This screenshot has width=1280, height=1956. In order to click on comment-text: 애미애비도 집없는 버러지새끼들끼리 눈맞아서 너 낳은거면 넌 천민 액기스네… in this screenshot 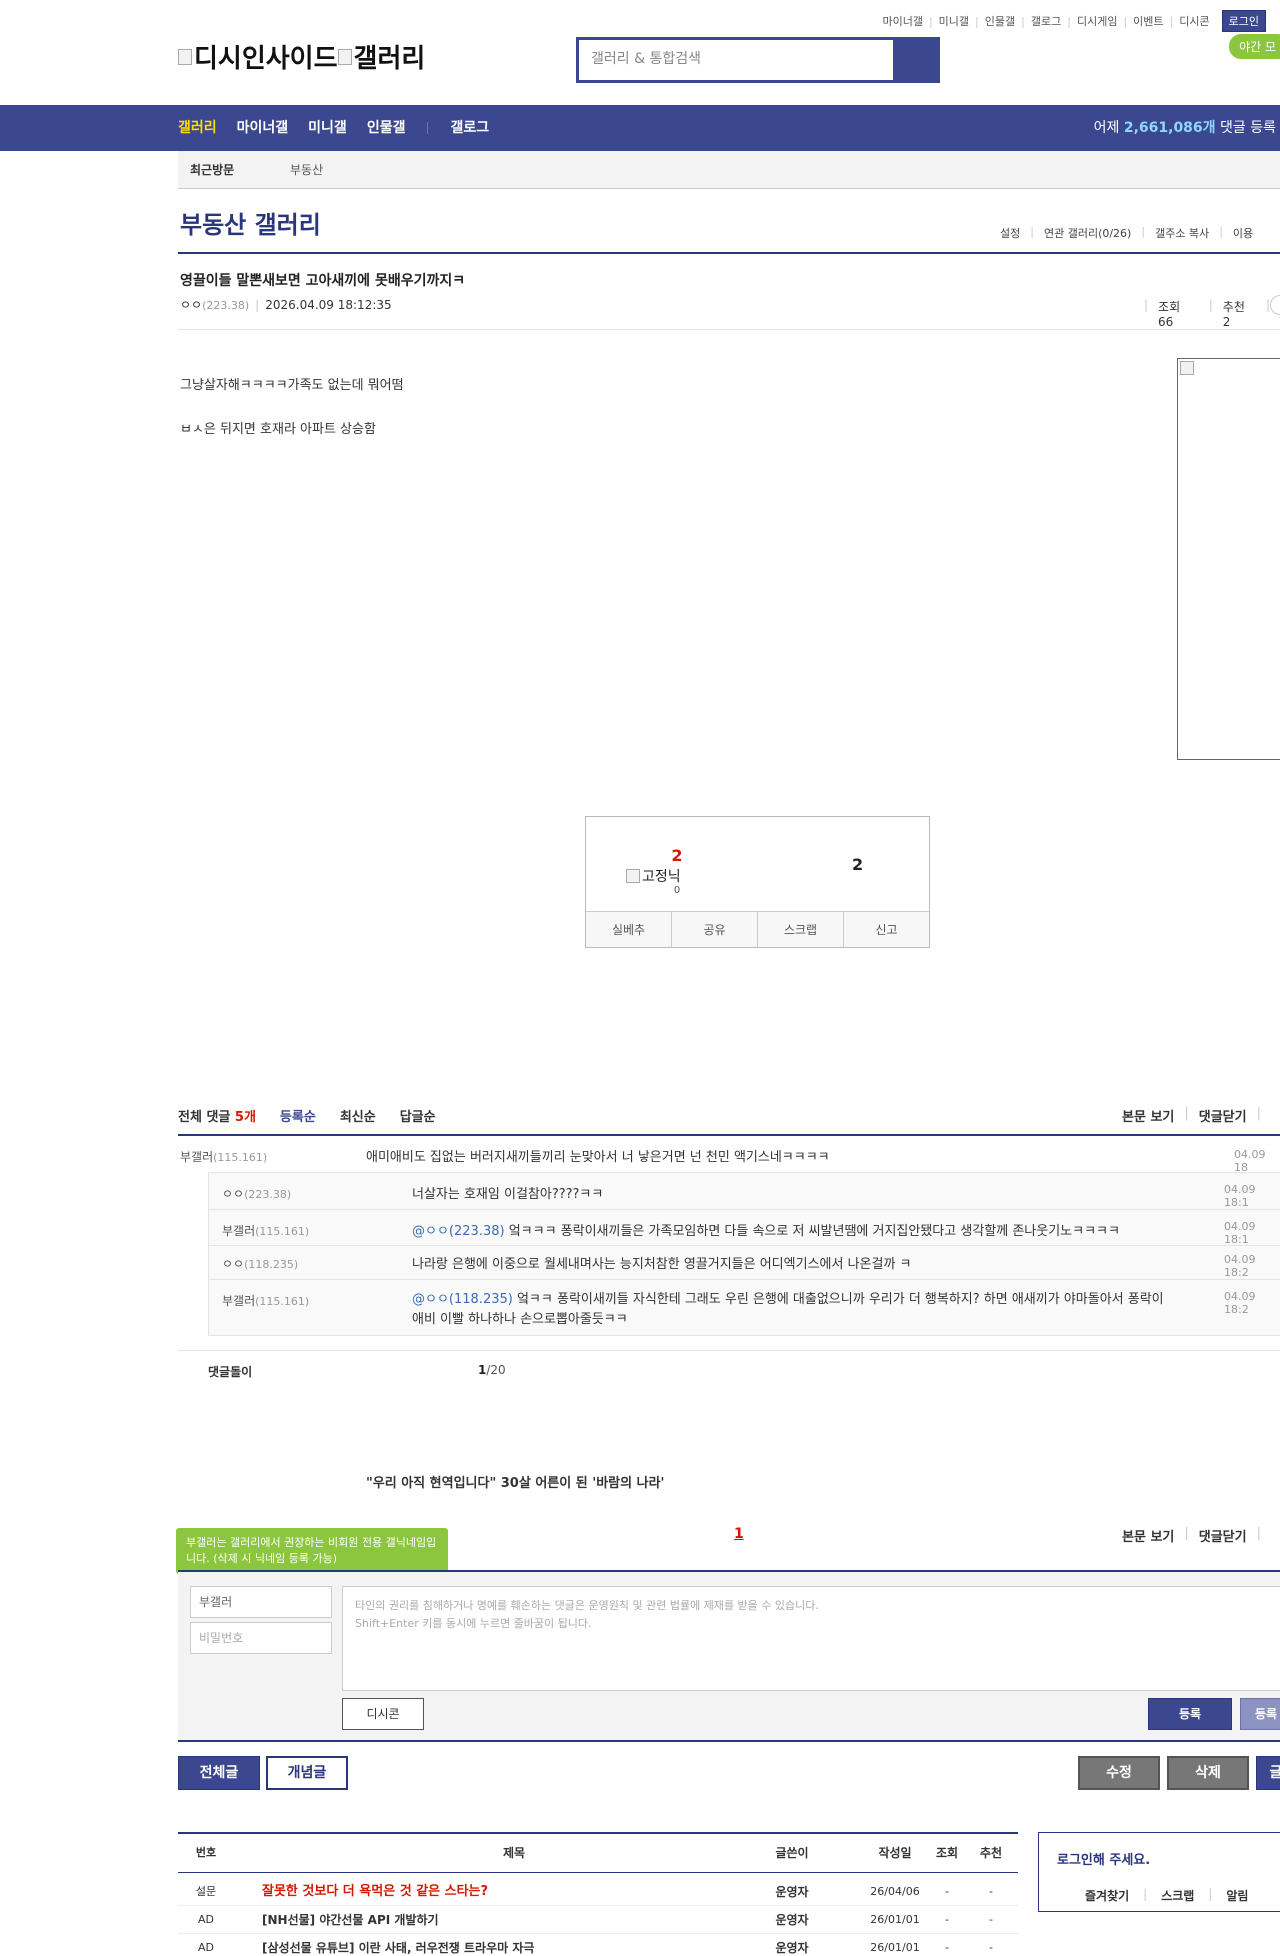, I will do `click(598, 1157)`.